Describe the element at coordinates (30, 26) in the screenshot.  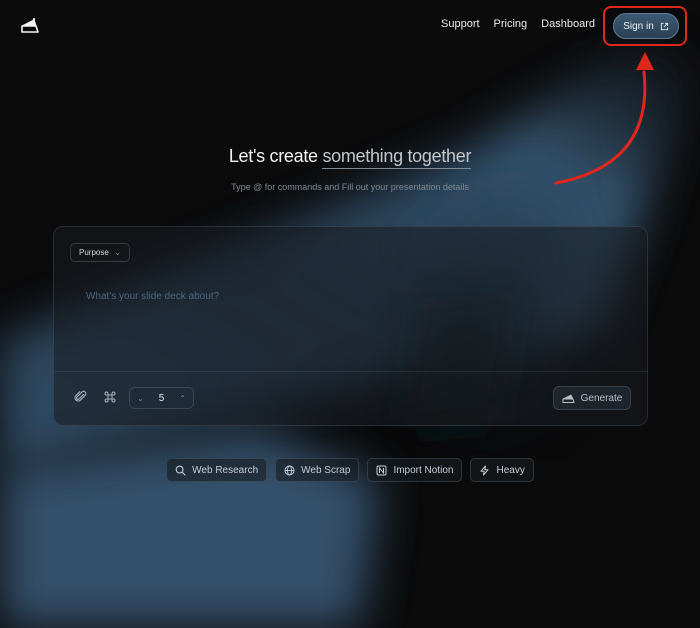
I see `logo-cake-icon` at that location.